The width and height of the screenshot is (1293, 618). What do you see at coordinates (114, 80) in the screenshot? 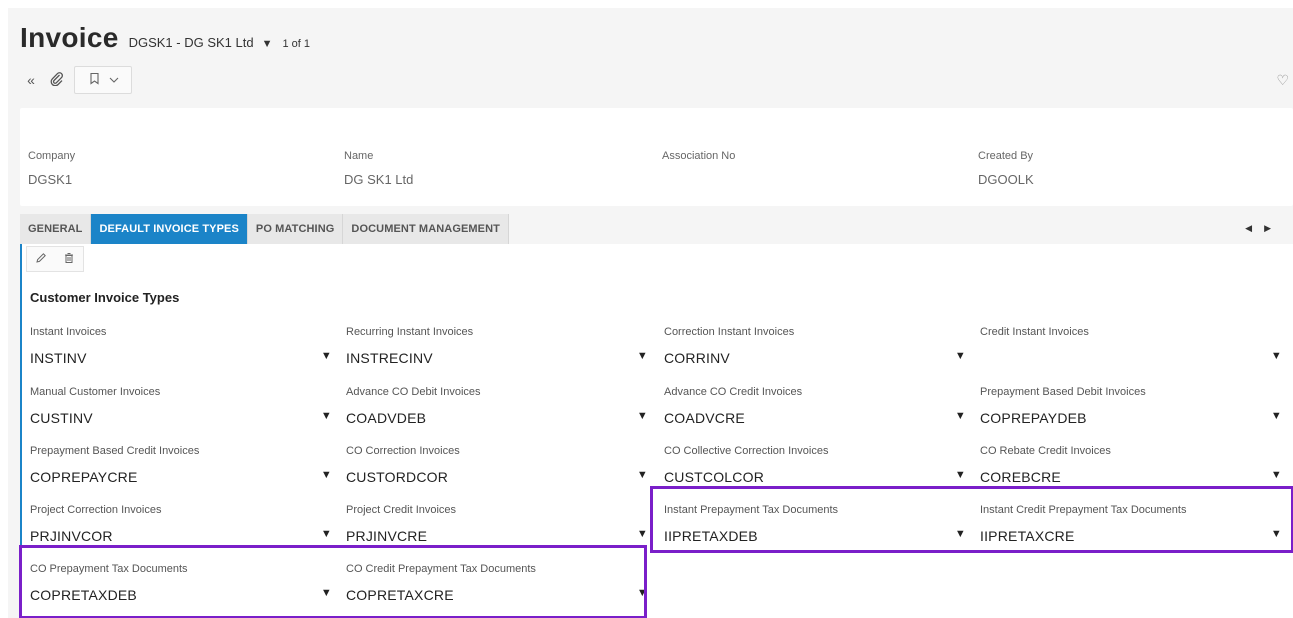
I see `chevron-down-icon` at bounding box center [114, 80].